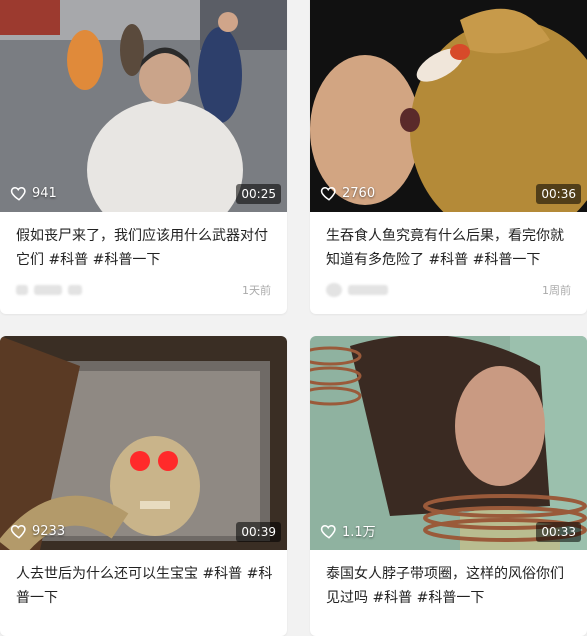 Image resolution: width=587 pixels, height=636 pixels. What do you see at coordinates (143, 580) in the screenshot?
I see `video-title: 人去世后为什么还可以生宝宝 #科普 #科普一下` at bounding box center [143, 580].